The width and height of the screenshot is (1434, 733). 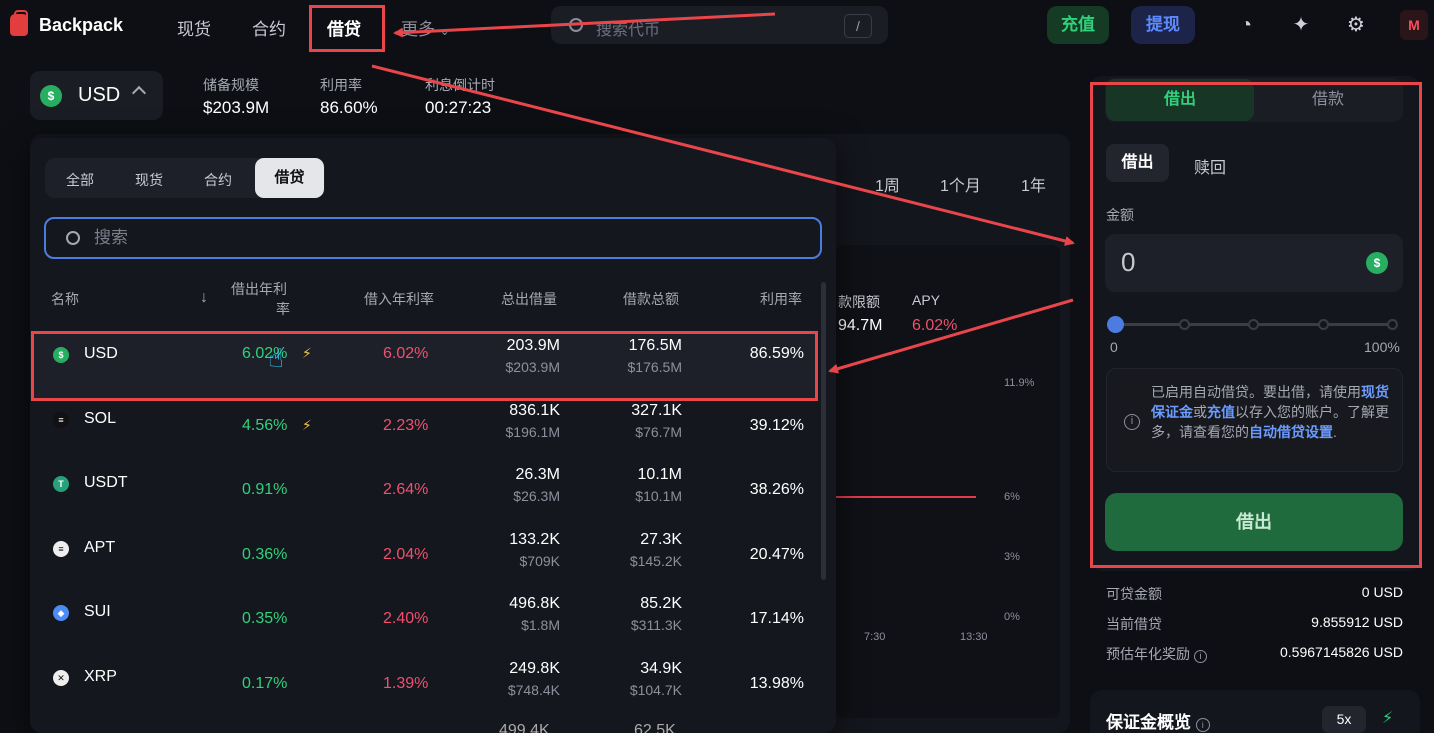 I want to click on arrow-to-lend-panel, so click(x=723, y=155).